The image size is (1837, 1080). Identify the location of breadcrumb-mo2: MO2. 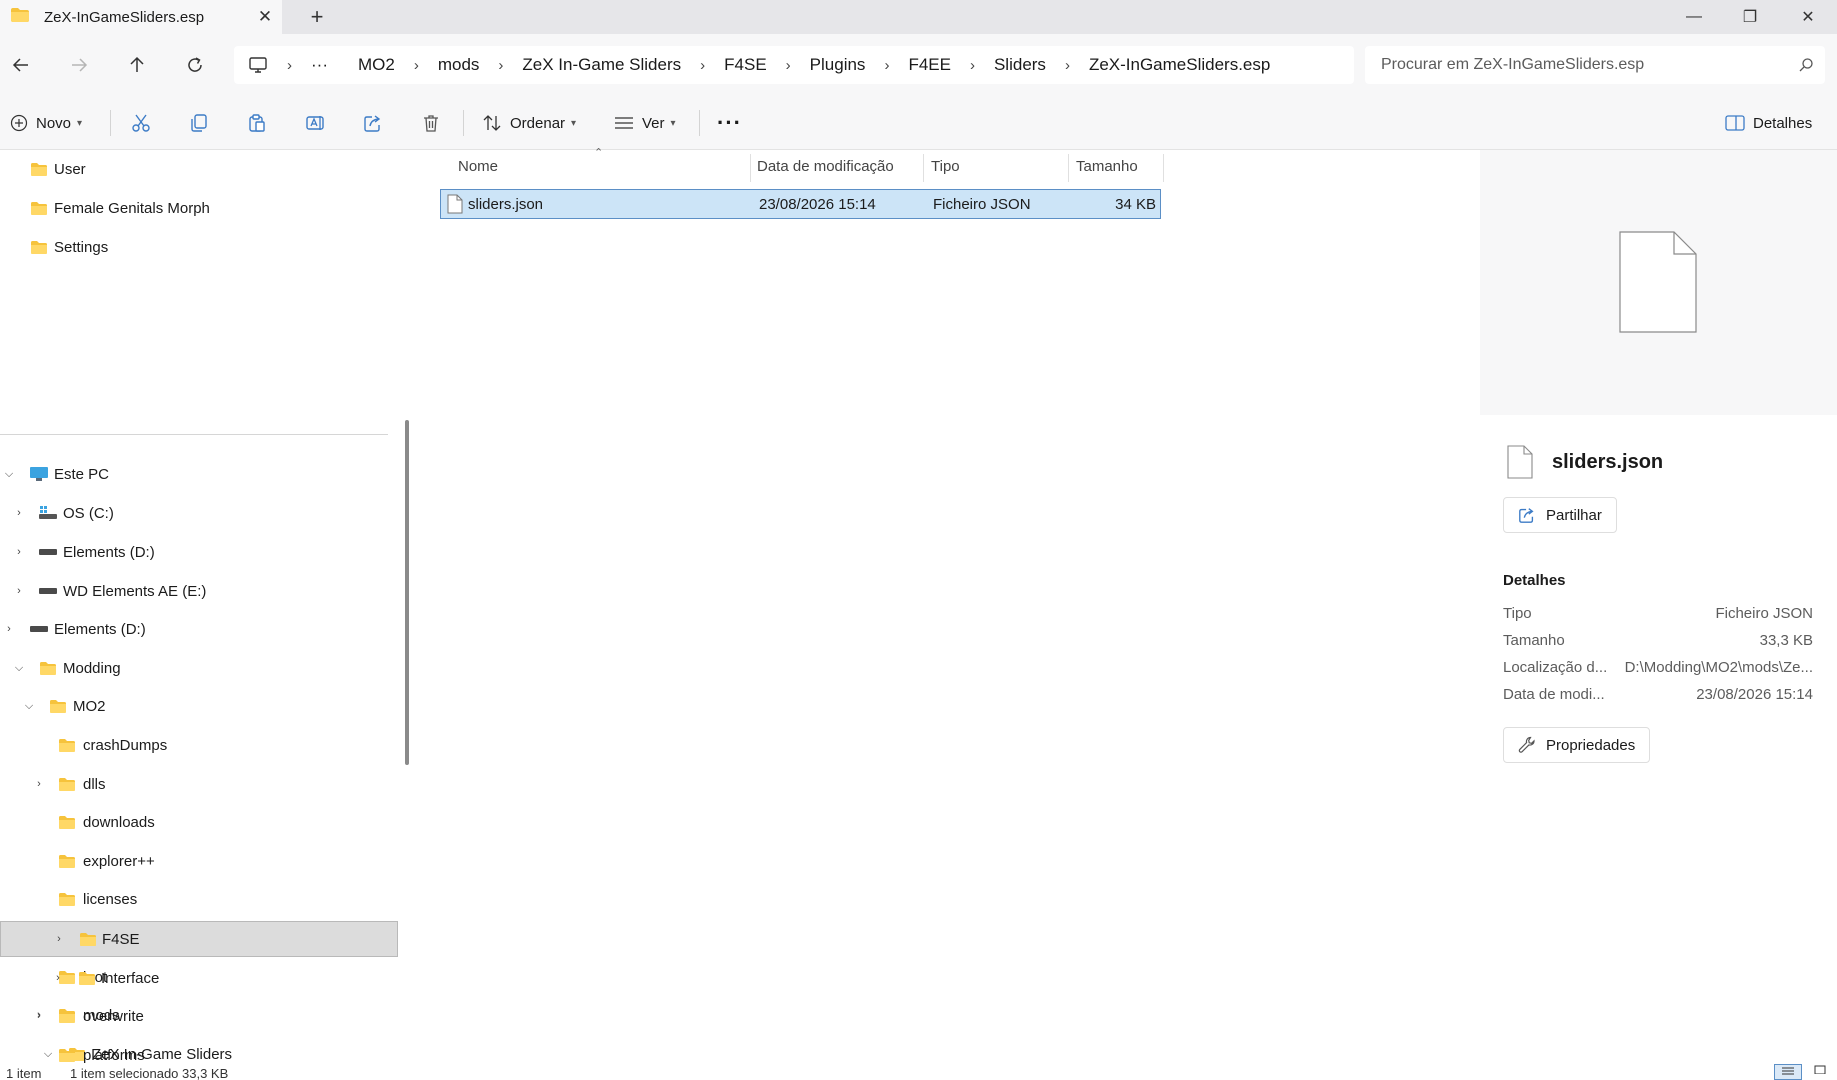
(376, 65).